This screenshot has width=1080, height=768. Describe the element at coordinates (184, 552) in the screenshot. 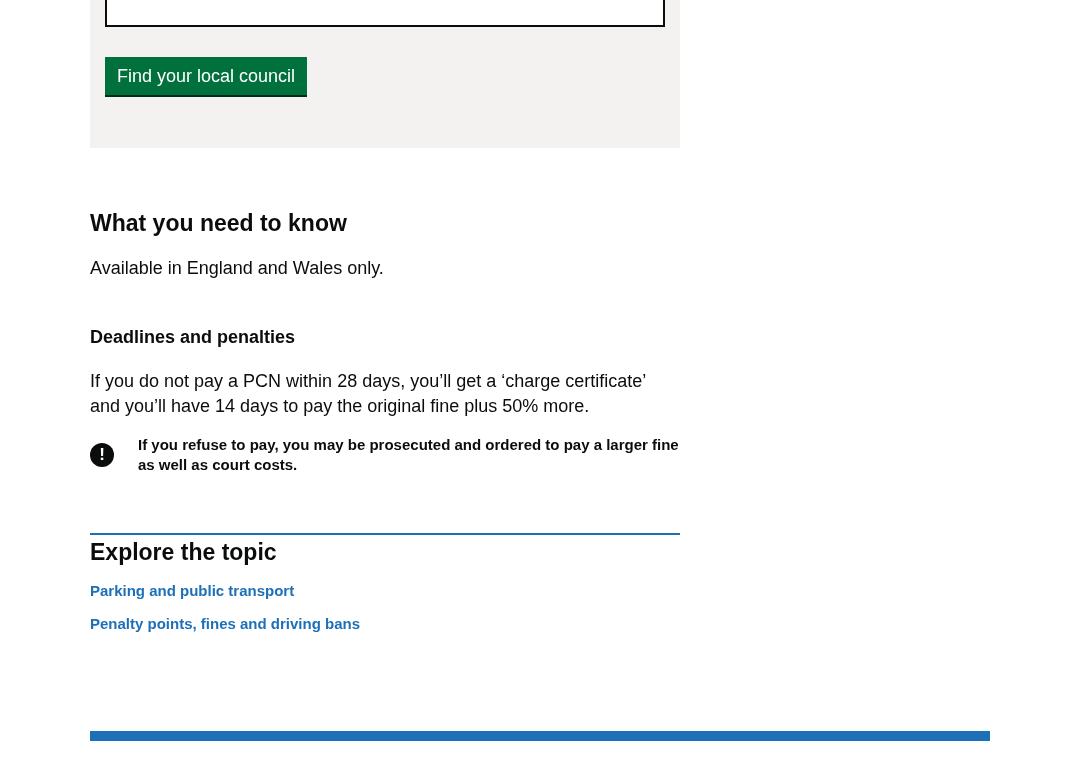

I see `explore-heading: Explore the topic` at that location.